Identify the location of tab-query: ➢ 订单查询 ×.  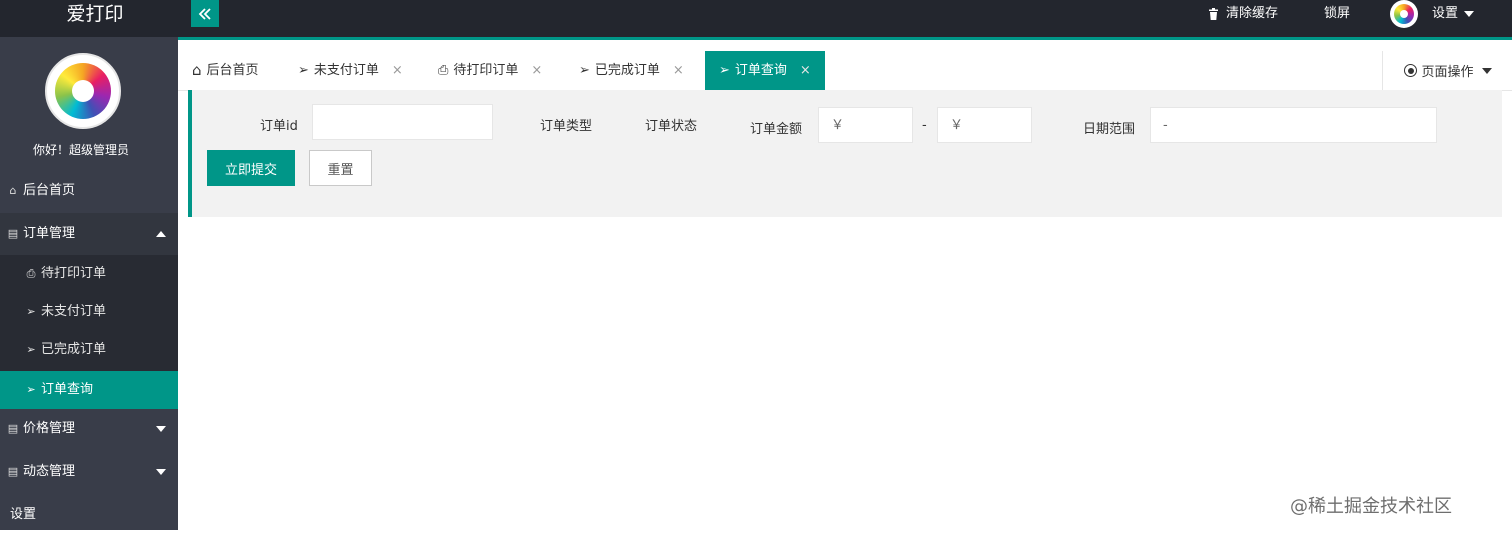
(765, 70).